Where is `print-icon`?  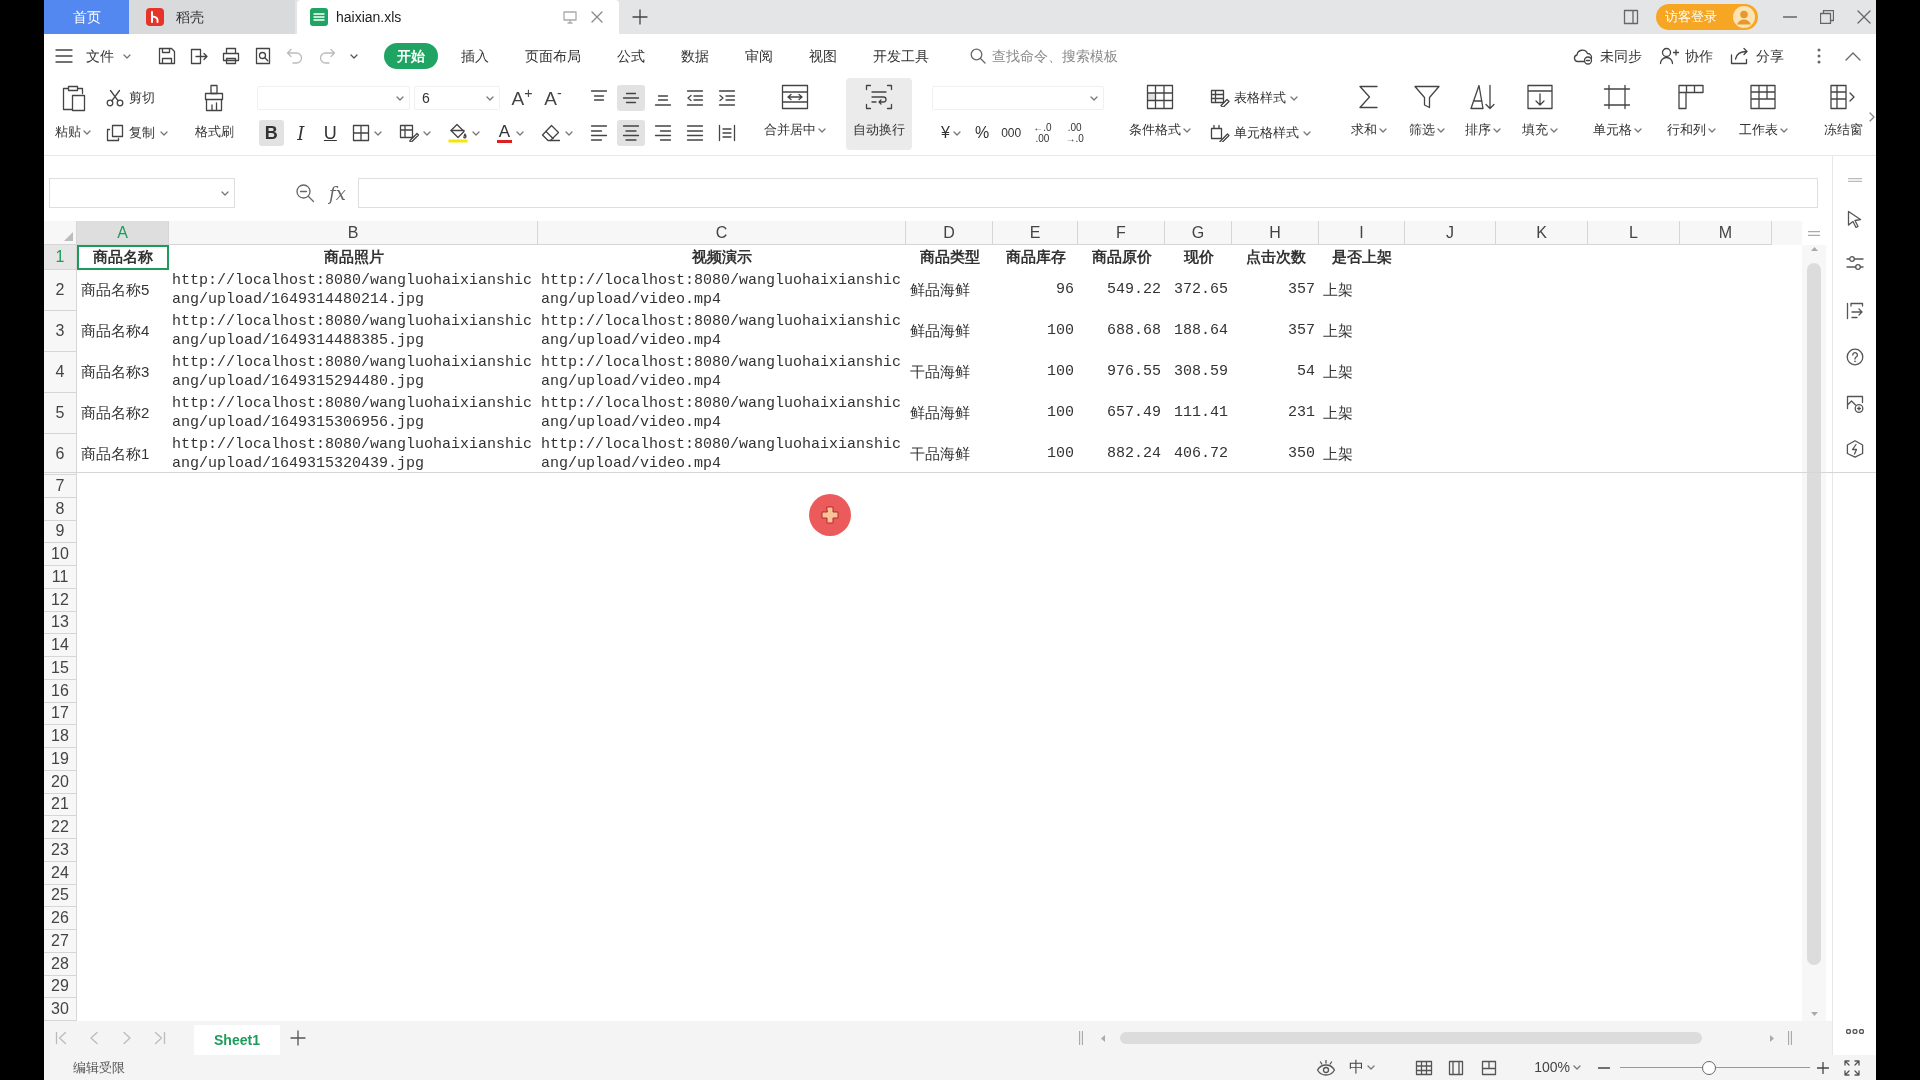 print-icon is located at coordinates (231, 56).